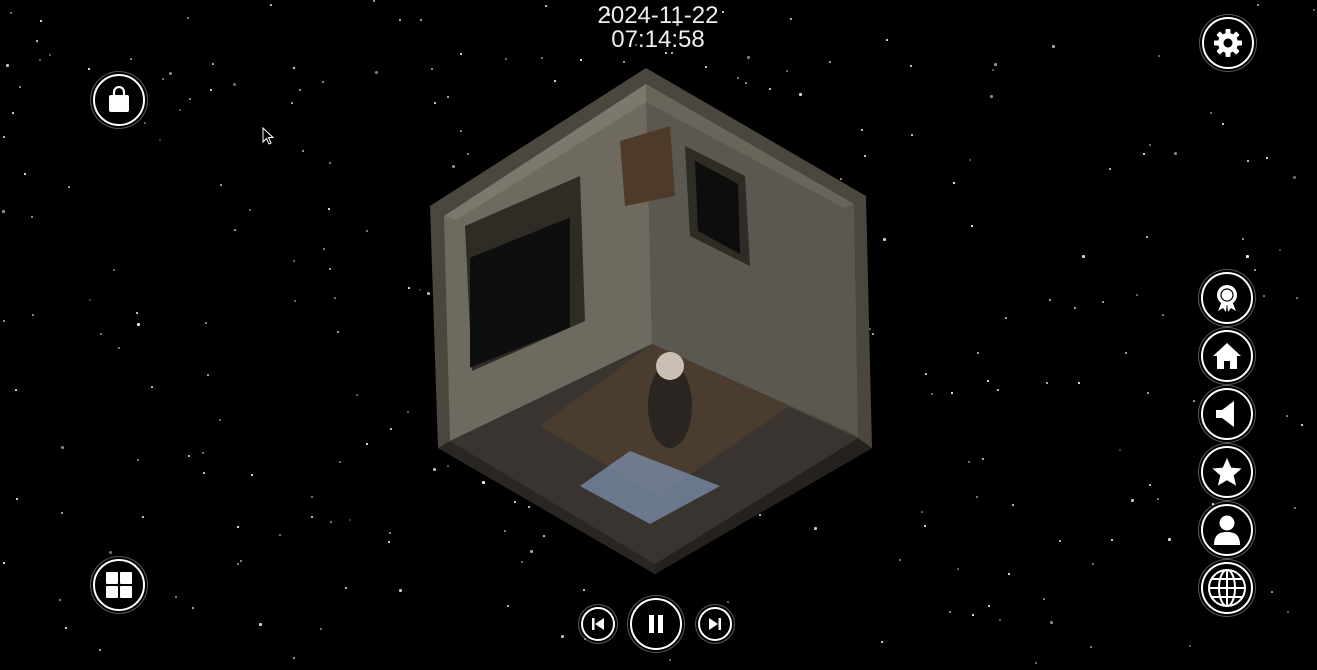 This screenshot has height=670, width=1317. What do you see at coordinates (1227, 414) in the screenshot?
I see `sound-button` at bounding box center [1227, 414].